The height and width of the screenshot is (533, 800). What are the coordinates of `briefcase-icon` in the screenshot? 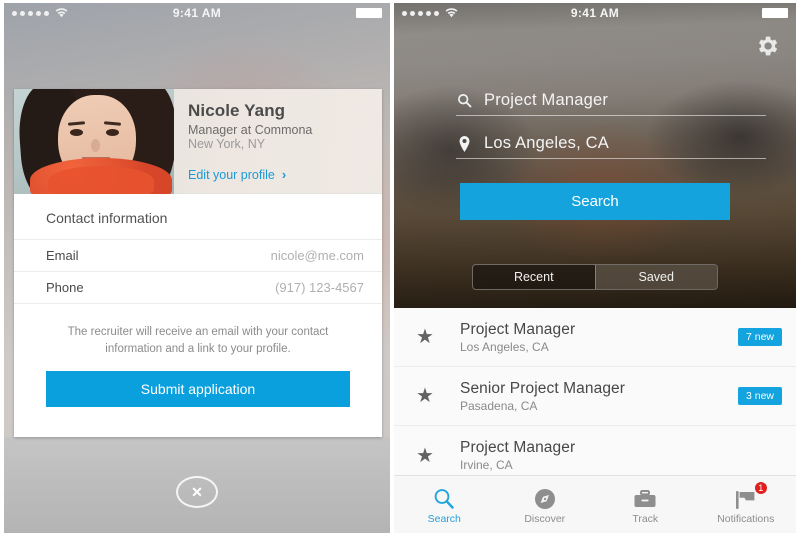 It's located at (645, 498).